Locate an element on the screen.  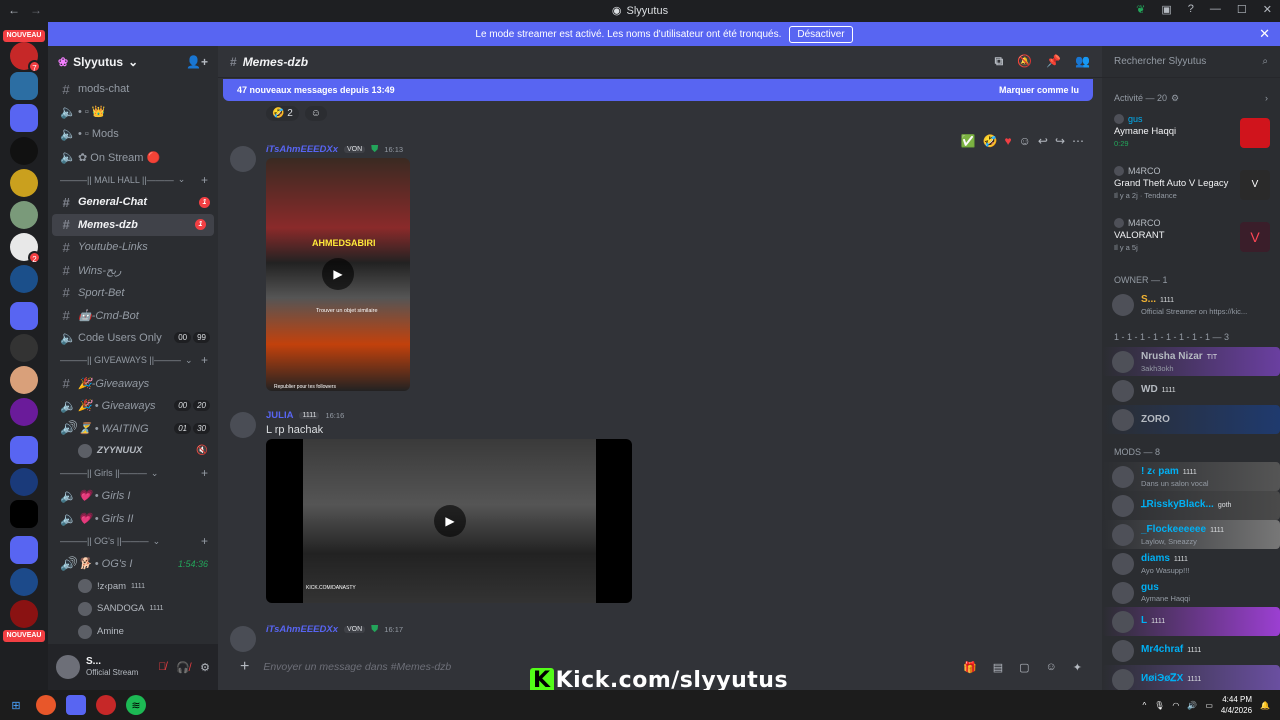
category-giveaways: ———|| GIVEAWAYS ||——— ⌄ + is located at coordinates (133, 360).